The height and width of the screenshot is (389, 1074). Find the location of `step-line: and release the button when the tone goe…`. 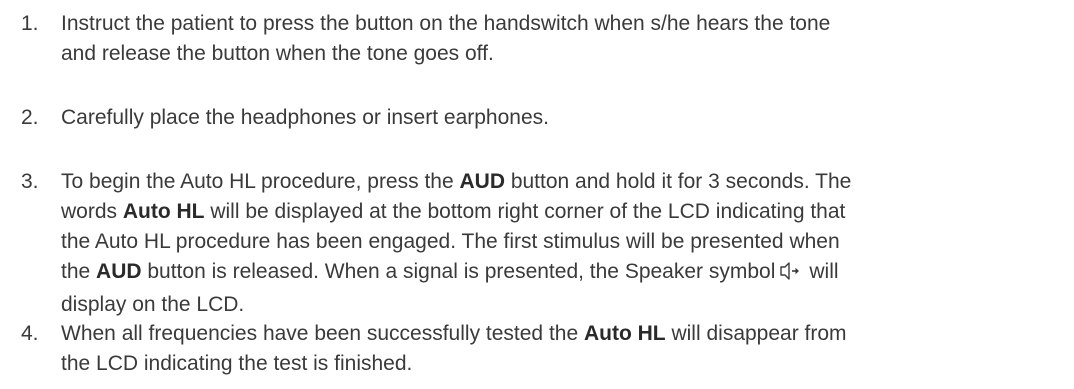

step-line: and release the button when the tone goe… is located at coordinates (277, 53).